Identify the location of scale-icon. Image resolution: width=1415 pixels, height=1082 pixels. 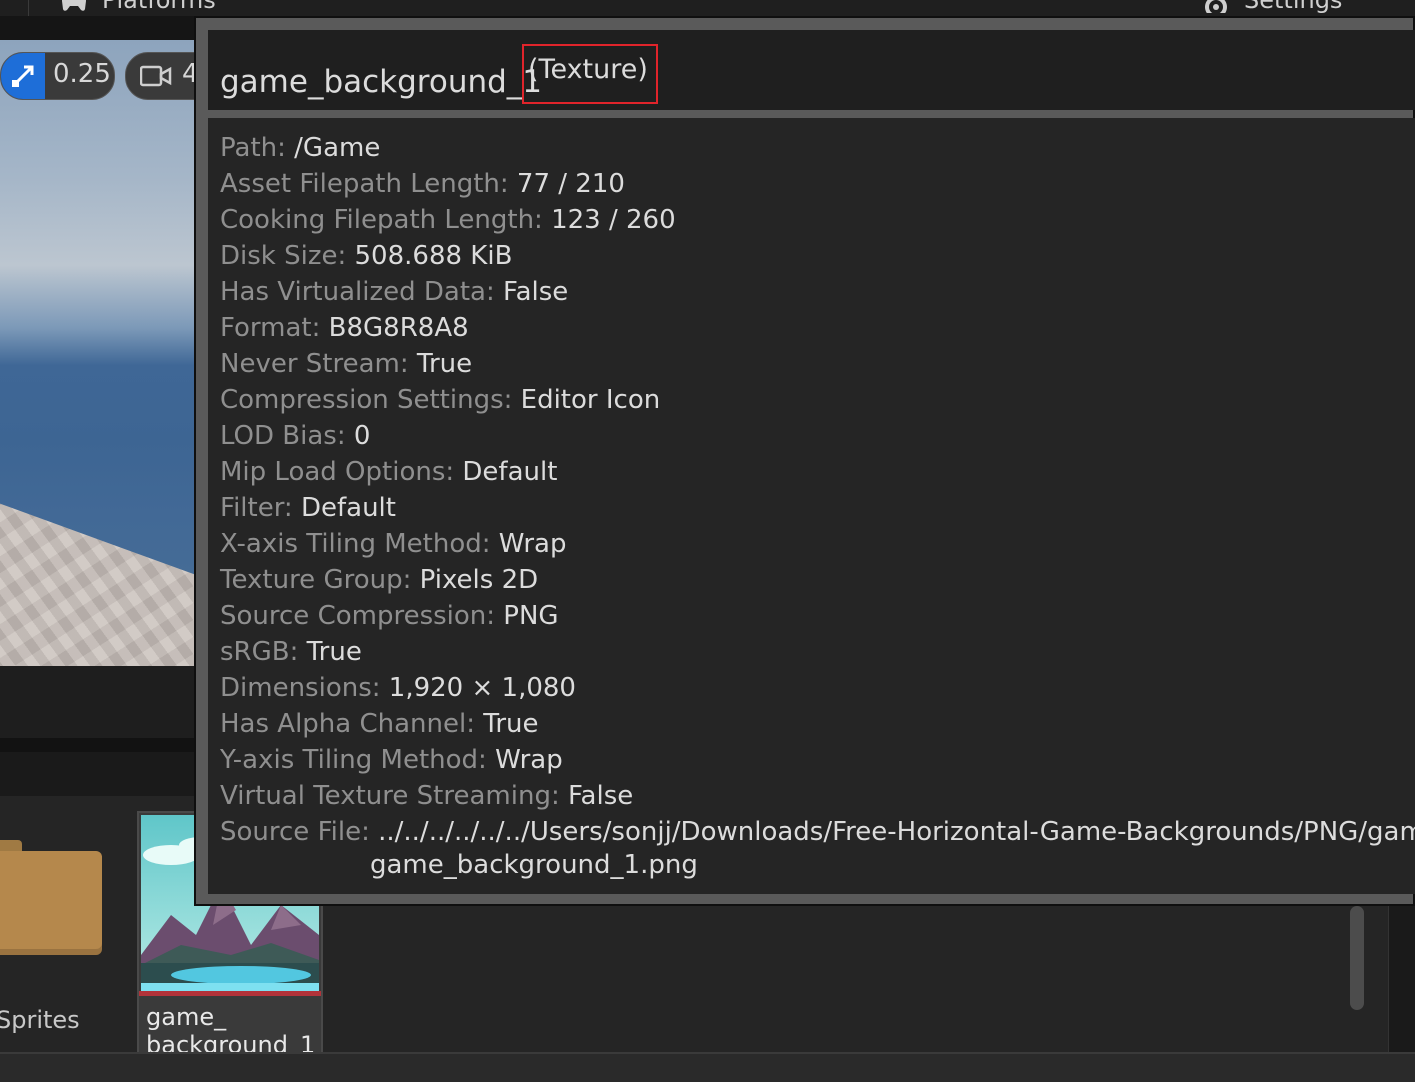
(23, 76).